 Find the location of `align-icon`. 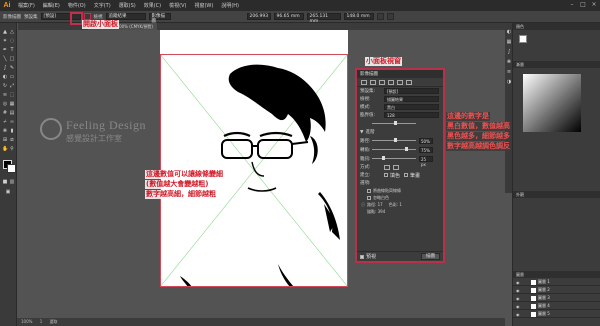

align-icon is located at coordinates (390, 16).